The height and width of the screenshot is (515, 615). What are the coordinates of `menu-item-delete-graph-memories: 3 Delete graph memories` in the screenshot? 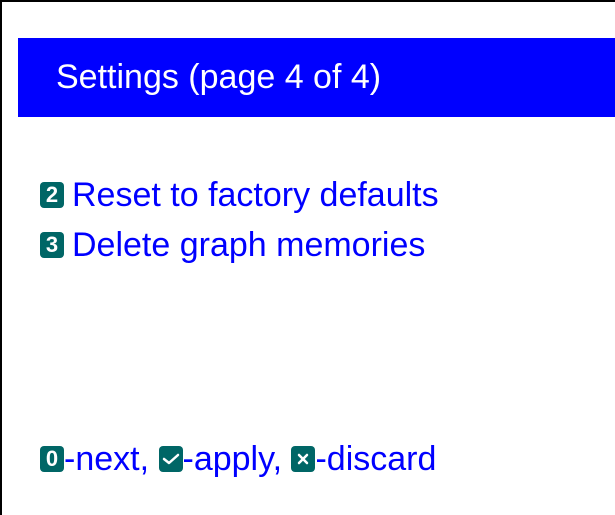 It's located at (239, 245).